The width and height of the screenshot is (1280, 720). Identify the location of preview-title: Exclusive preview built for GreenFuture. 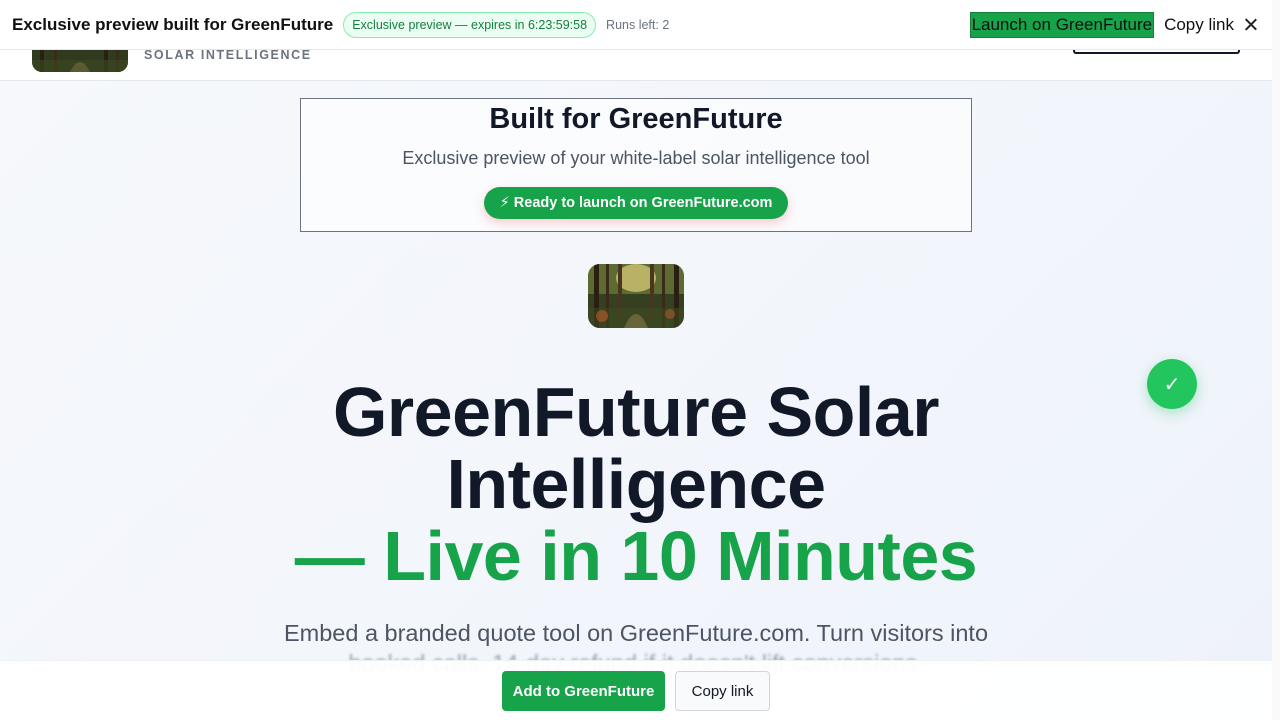
(173, 24).